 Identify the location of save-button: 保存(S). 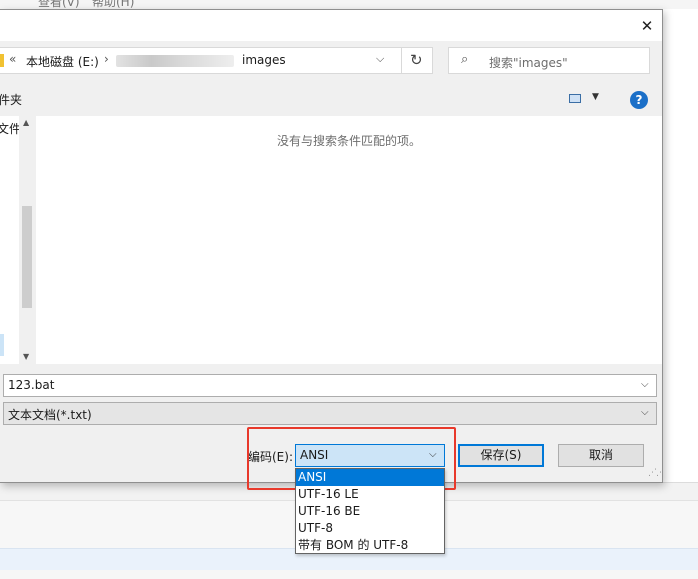
(501, 455).